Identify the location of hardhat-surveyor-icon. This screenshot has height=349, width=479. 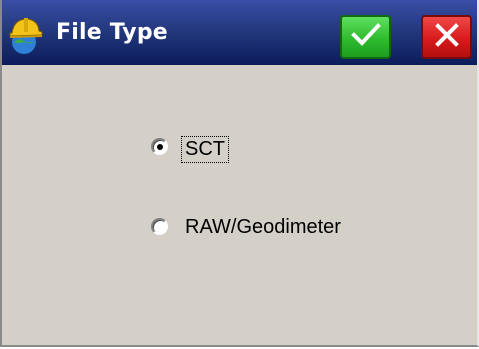
(26, 35).